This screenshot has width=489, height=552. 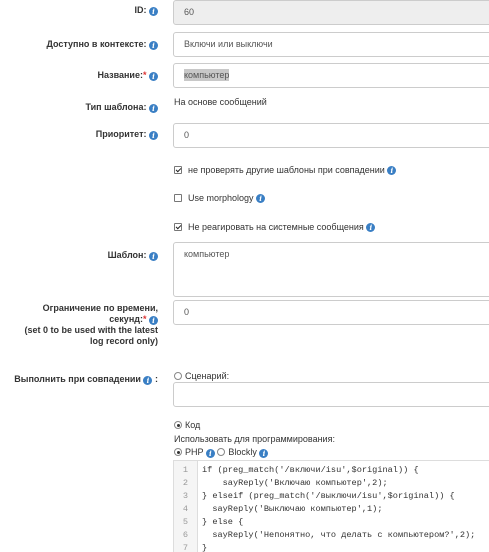 I want to click on template-textarea: компьютер, so click(x=331, y=269).